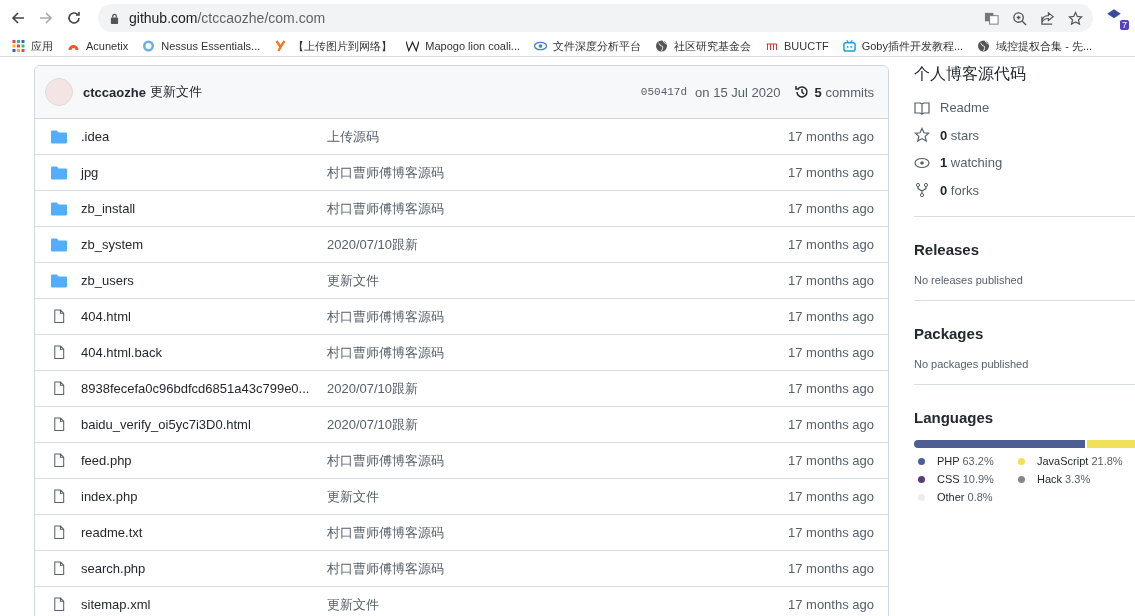 This screenshot has height=616, width=1135. What do you see at coordinates (1024, 190) in the screenshot?
I see `about-stat-link: 0 forks` at bounding box center [1024, 190].